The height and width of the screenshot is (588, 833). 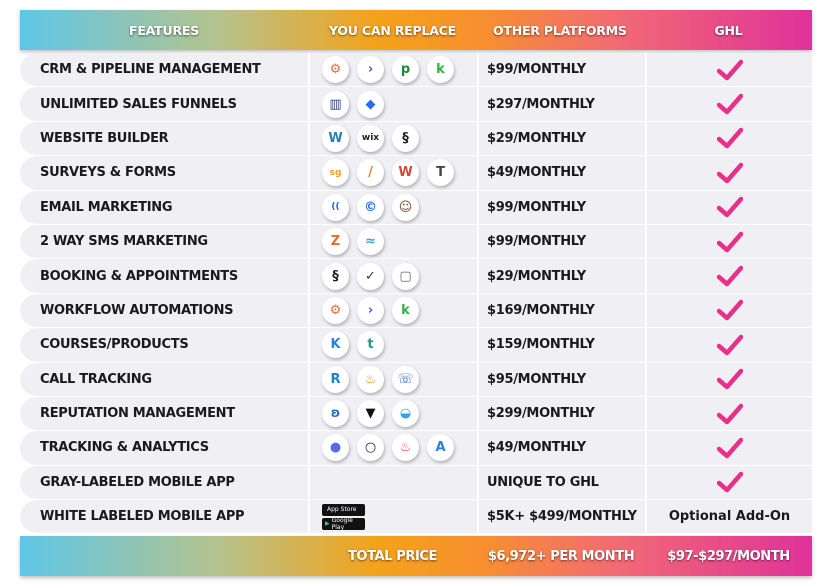 What do you see at coordinates (405, 379) in the screenshot?
I see `calltracking-logo-icon: ☏` at bounding box center [405, 379].